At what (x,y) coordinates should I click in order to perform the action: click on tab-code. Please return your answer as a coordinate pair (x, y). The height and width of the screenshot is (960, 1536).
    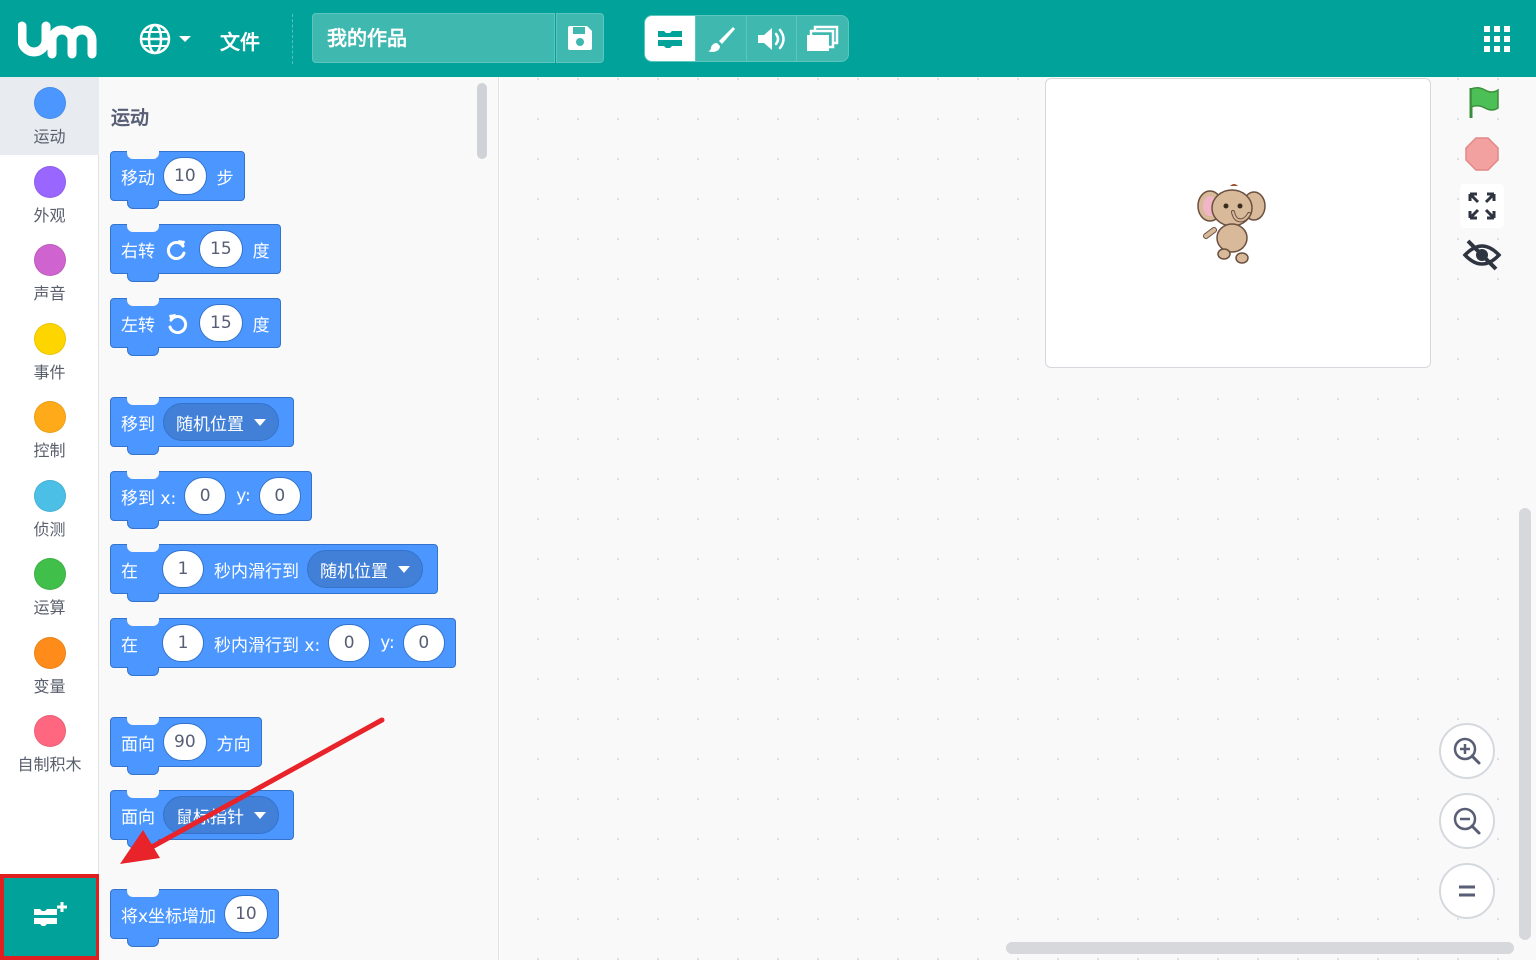
    Looking at the image, I should click on (670, 38).